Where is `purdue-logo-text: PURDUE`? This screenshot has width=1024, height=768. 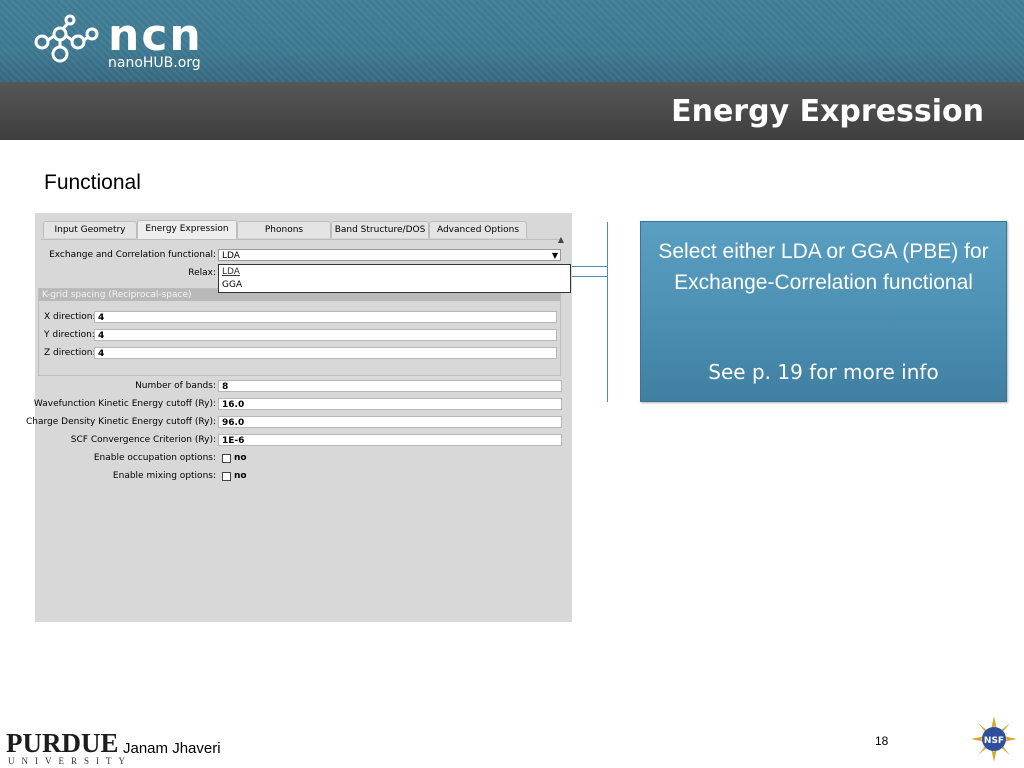 purdue-logo-text: PURDUE is located at coordinates (62, 743).